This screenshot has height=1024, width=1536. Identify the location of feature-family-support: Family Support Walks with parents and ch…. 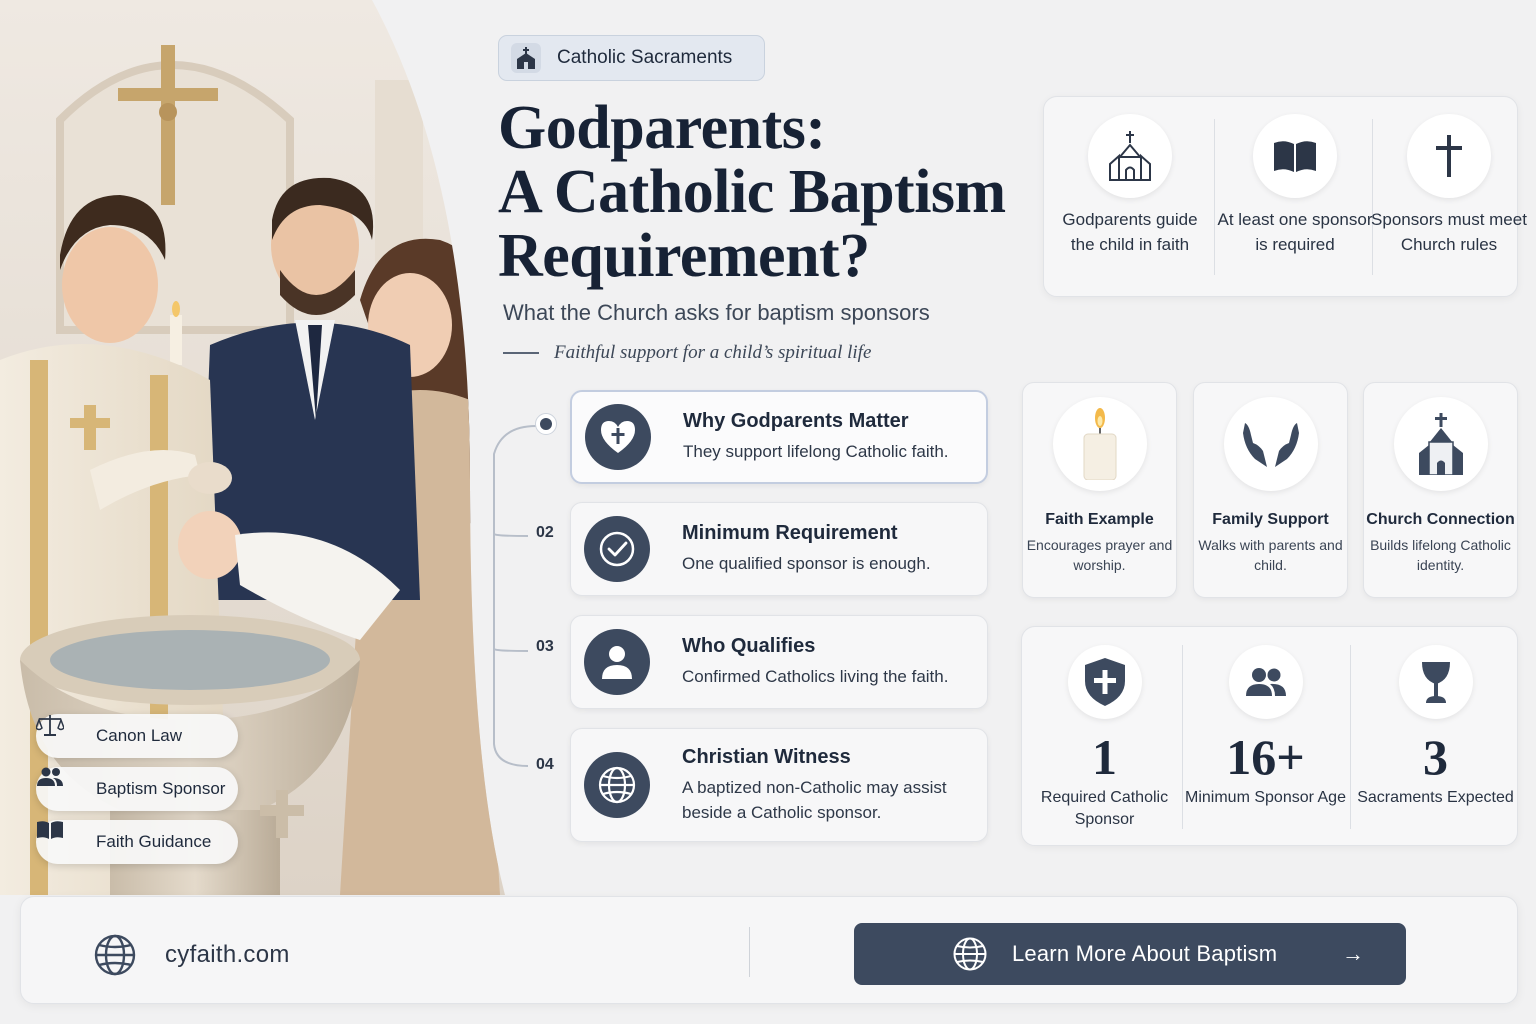
(1270, 490).